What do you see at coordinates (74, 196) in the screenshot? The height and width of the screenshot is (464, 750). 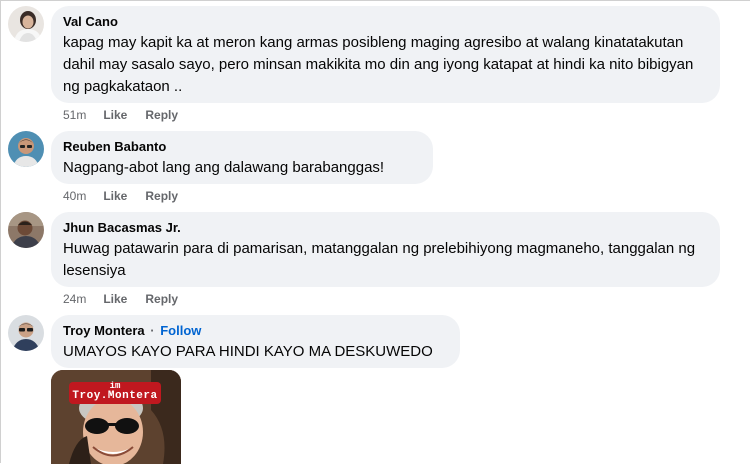 I see `comment-time: 40m` at bounding box center [74, 196].